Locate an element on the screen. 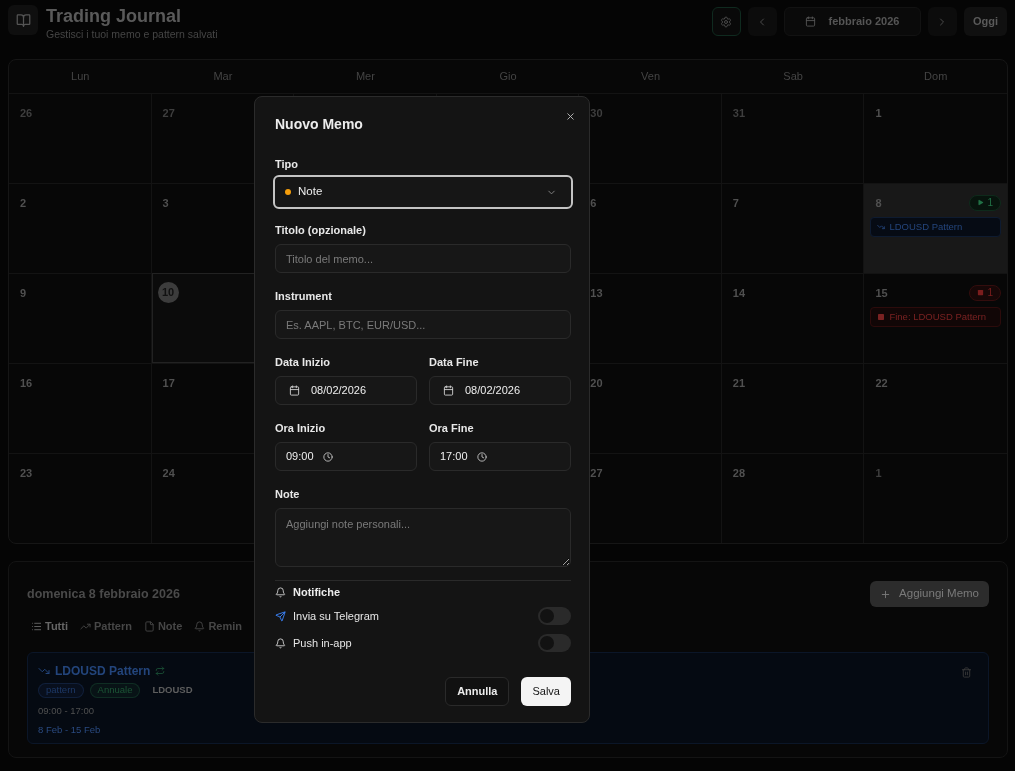 The width and height of the screenshot is (1015, 771). weekday-label: Mer is located at coordinates (365, 77).